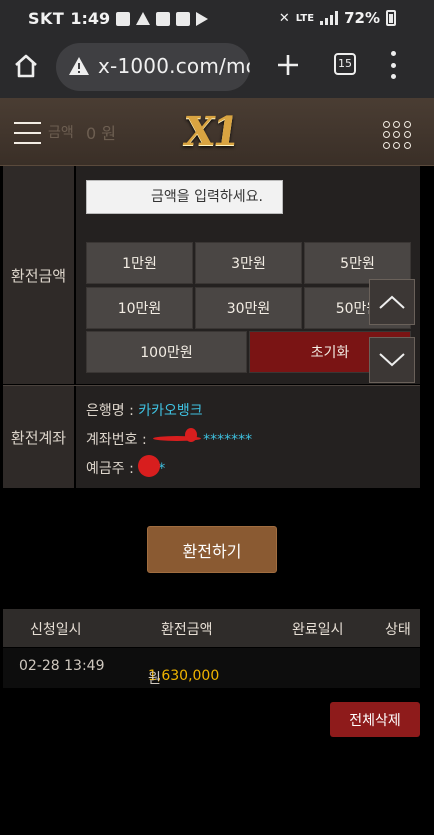 The height and width of the screenshot is (835, 434). What do you see at coordinates (61, 133) in the screenshot?
I see `header-underlay-label: 금액` at bounding box center [61, 133].